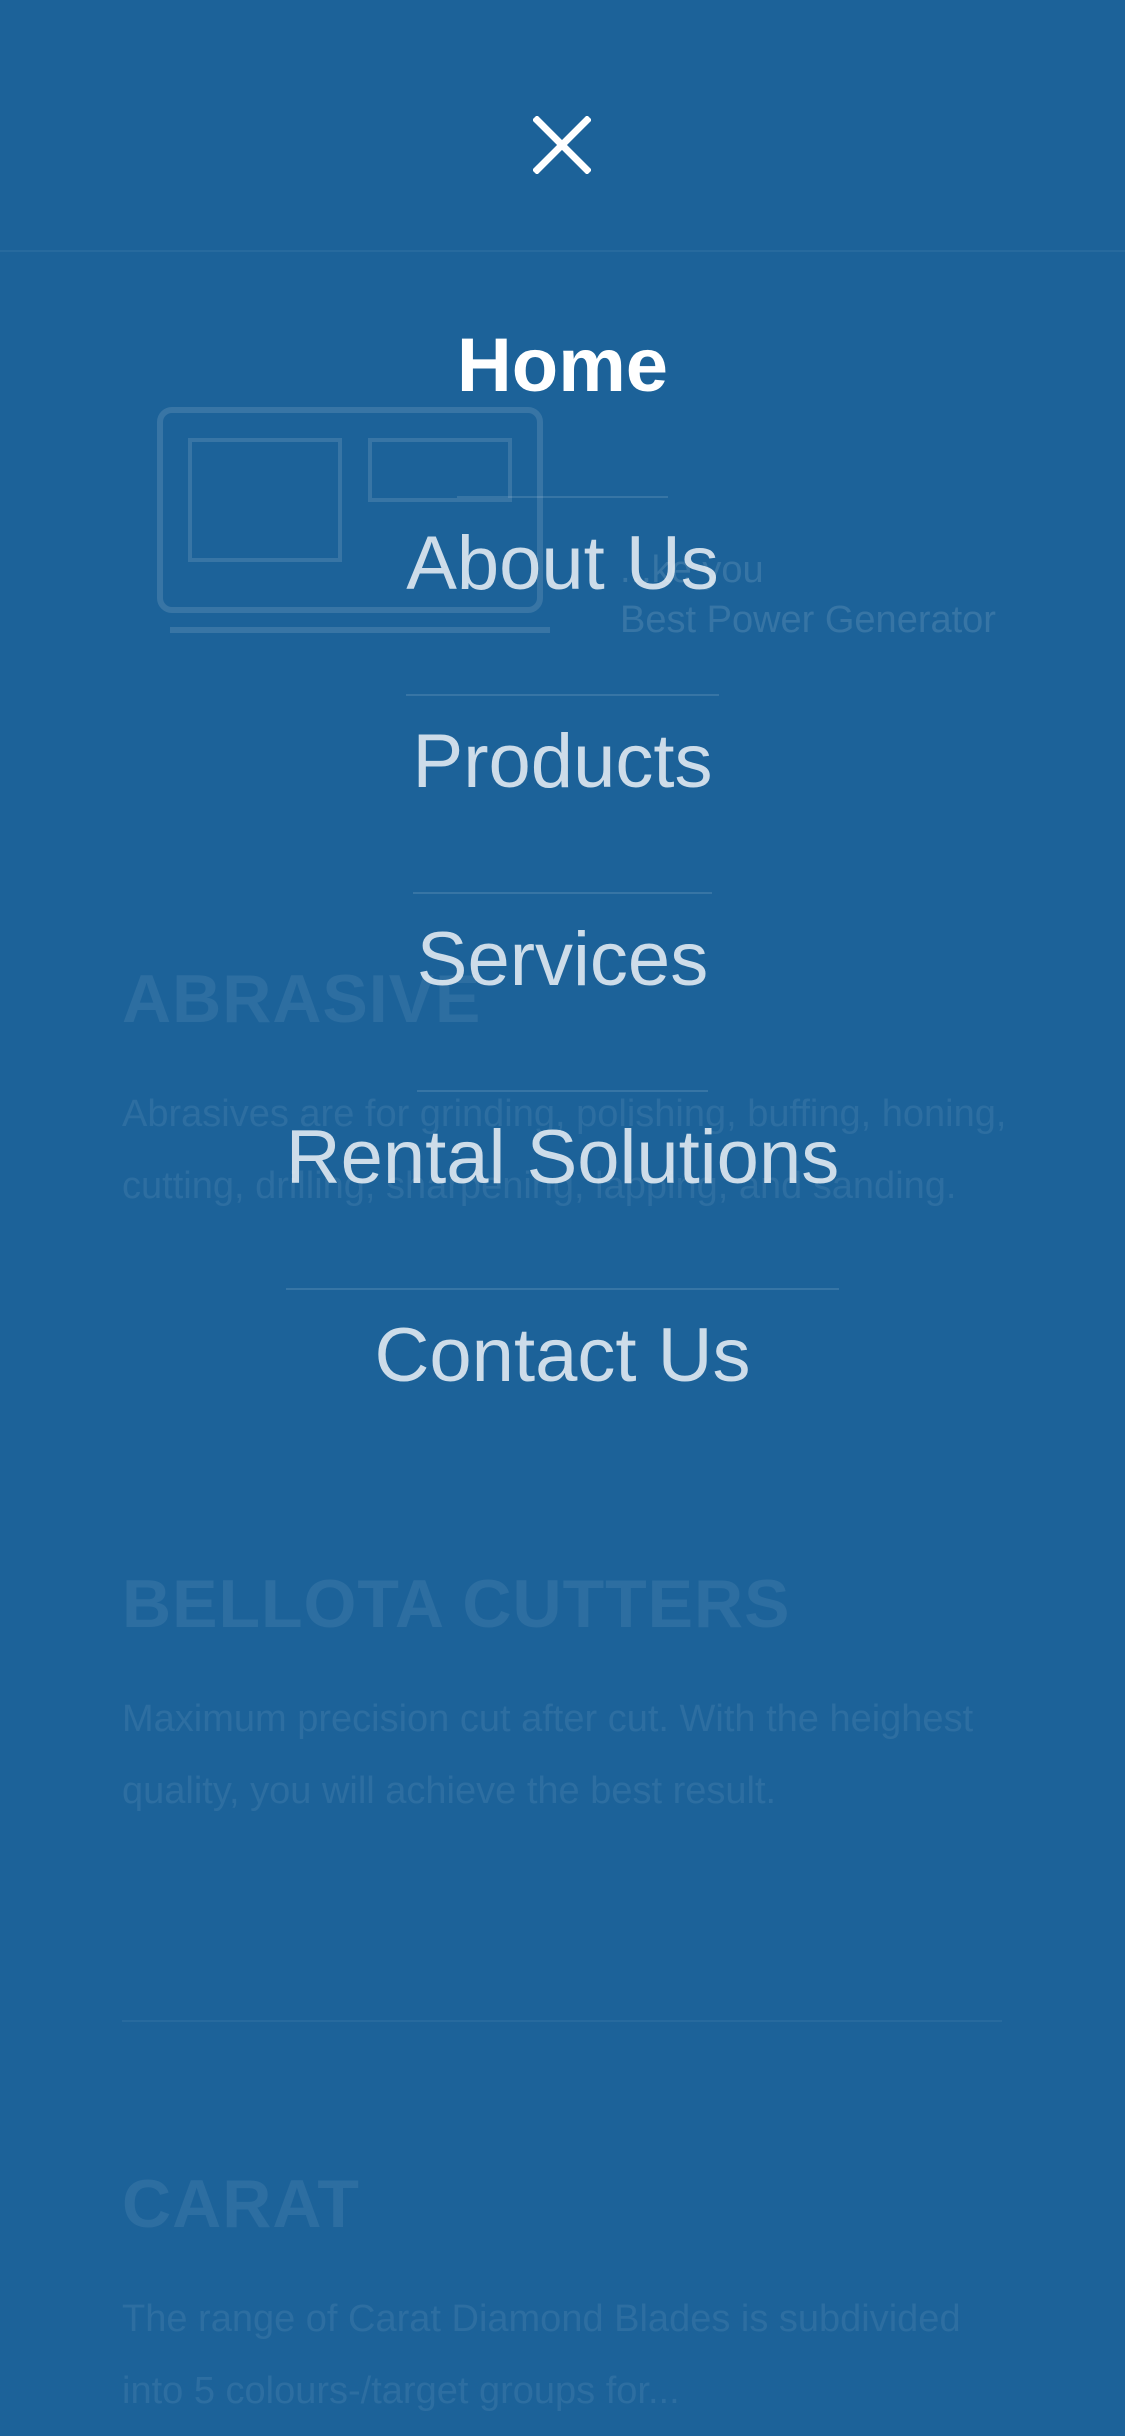  Describe the element at coordinates (563, 1389) in the screenshot. I see `nav-item-contact-us: Contact Us` at that location.